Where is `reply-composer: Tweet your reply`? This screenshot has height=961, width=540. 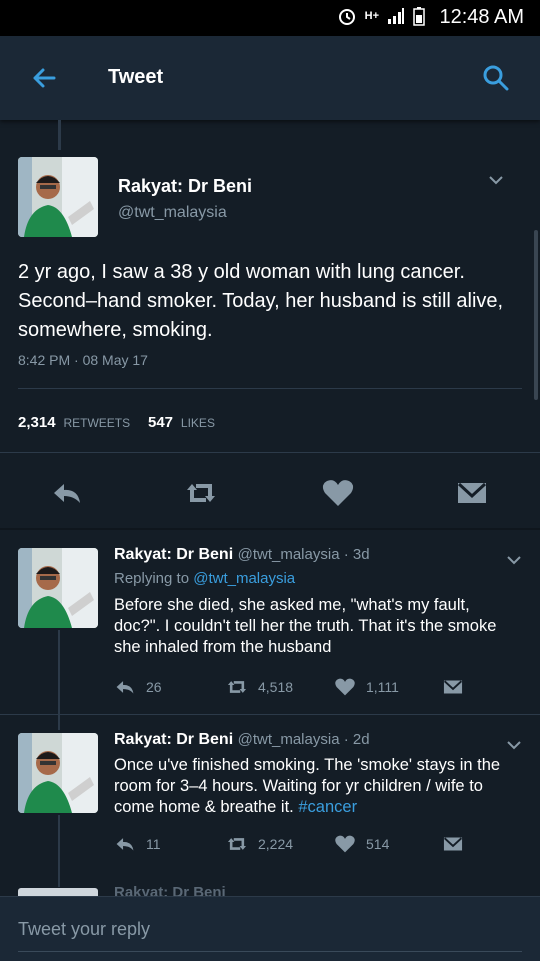
reply-composer: Tweet your reply is located at coordinates (270, 928).